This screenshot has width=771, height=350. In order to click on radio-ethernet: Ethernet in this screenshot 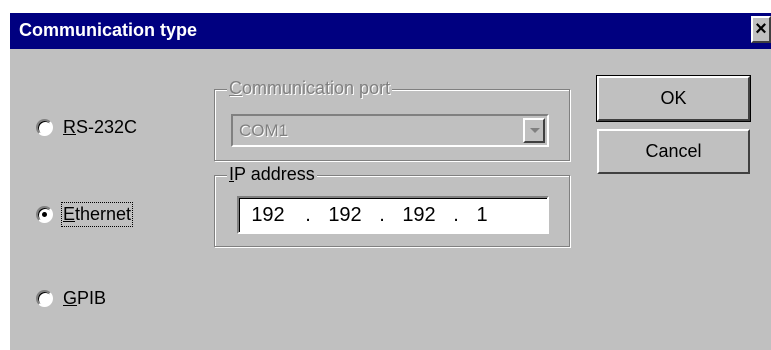, I will do `click(85, 214)`.